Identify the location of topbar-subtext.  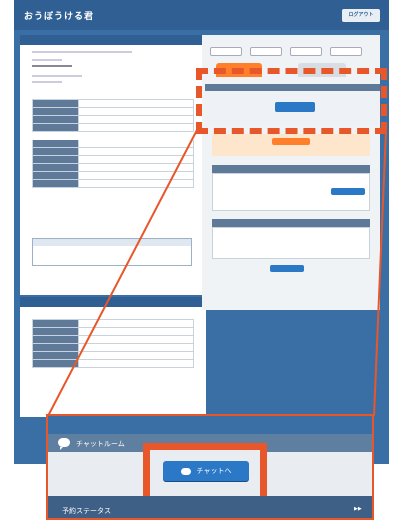
(217, 15).